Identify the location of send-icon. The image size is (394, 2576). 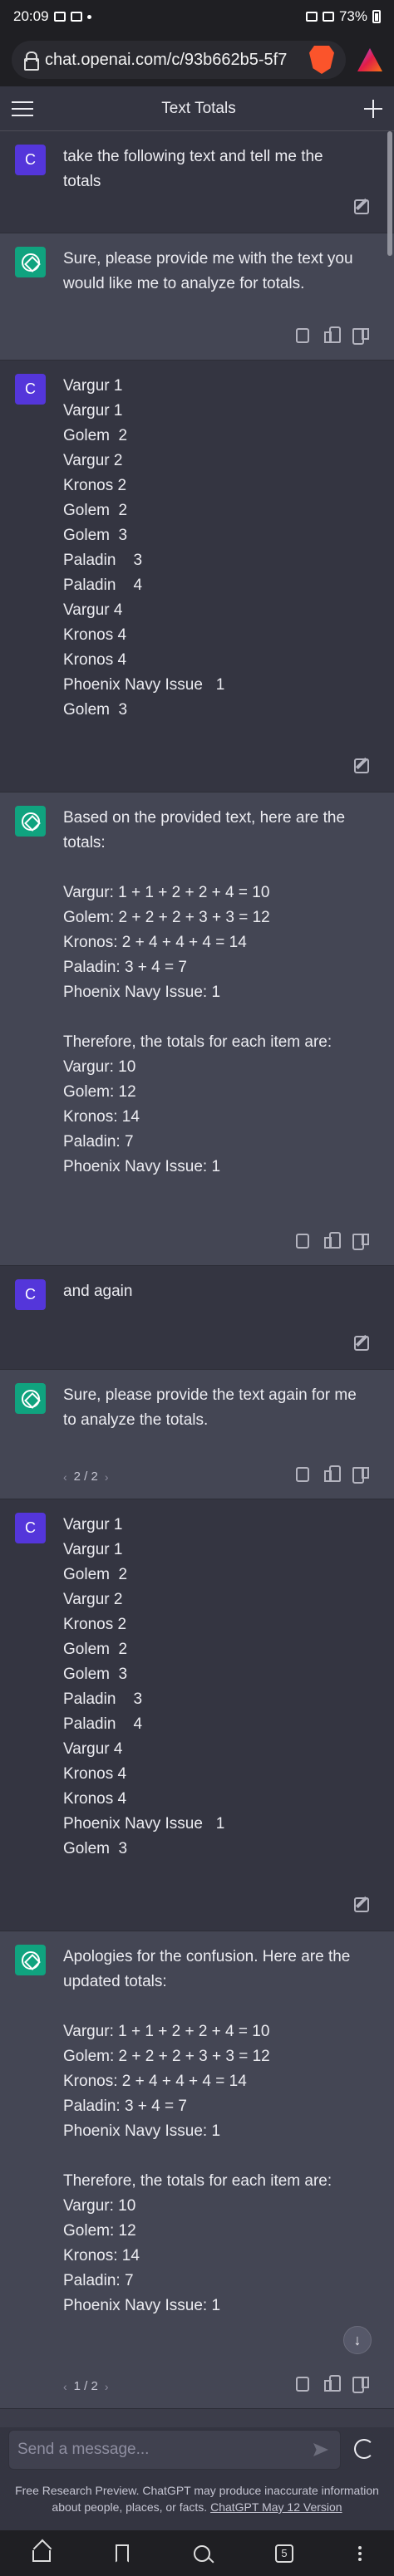
(320, 2449).